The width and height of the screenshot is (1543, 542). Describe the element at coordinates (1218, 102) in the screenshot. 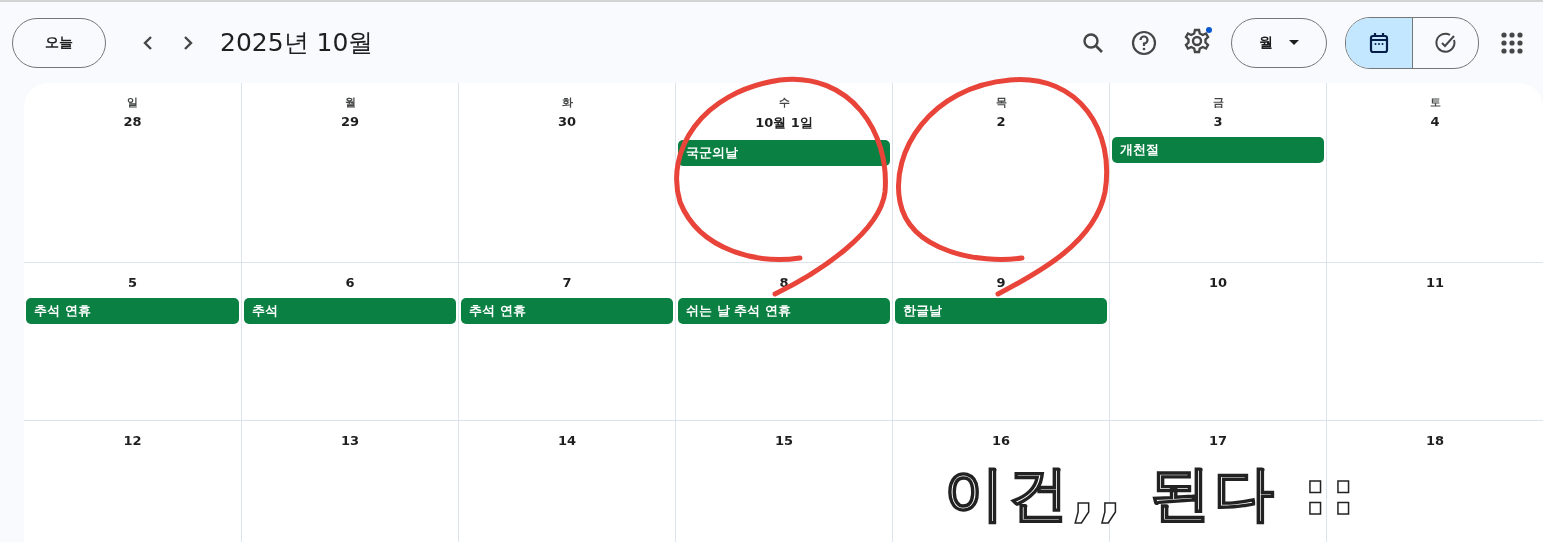

I see `weekday-label: 금` at that location.